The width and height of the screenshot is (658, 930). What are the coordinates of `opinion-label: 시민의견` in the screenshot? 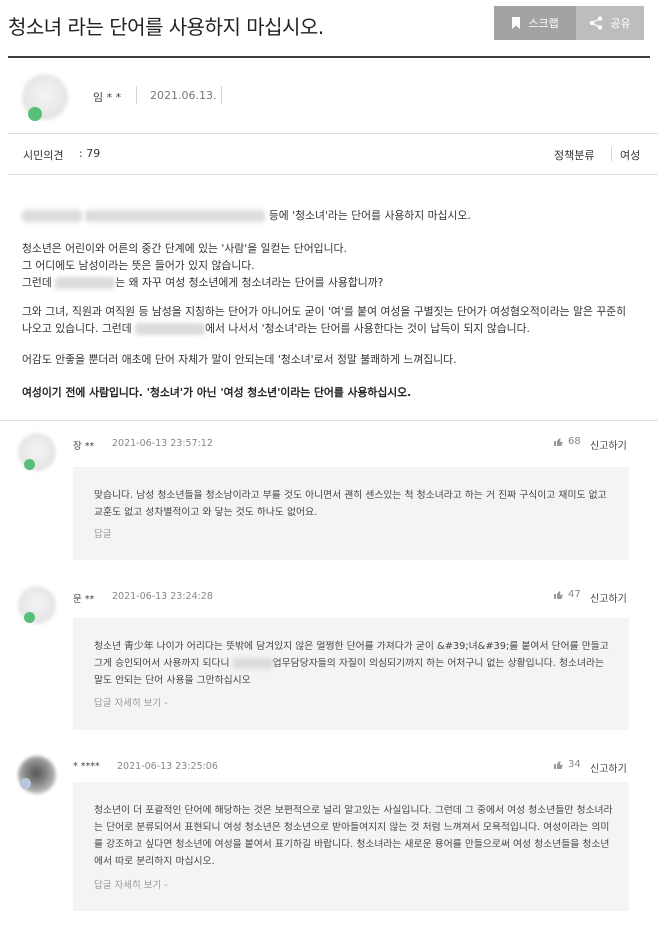 It's located at (43, 155).